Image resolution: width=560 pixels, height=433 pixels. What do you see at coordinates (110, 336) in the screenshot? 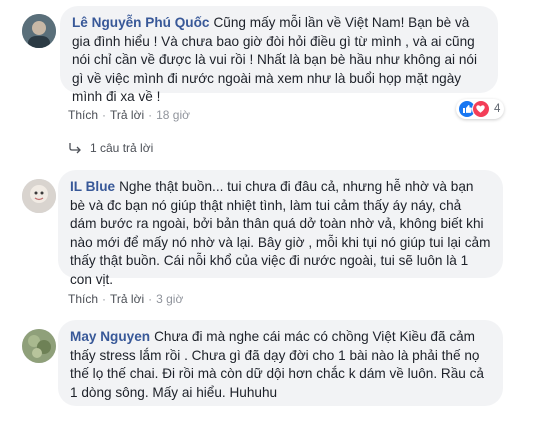
I see `comment-author: May Nguyen` at bounding box center [110, 336].